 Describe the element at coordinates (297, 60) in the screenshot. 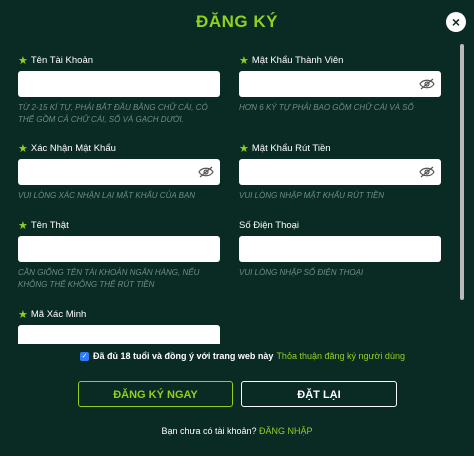

I see `password-label: Mật Khẩu Thành Viên` at that location.